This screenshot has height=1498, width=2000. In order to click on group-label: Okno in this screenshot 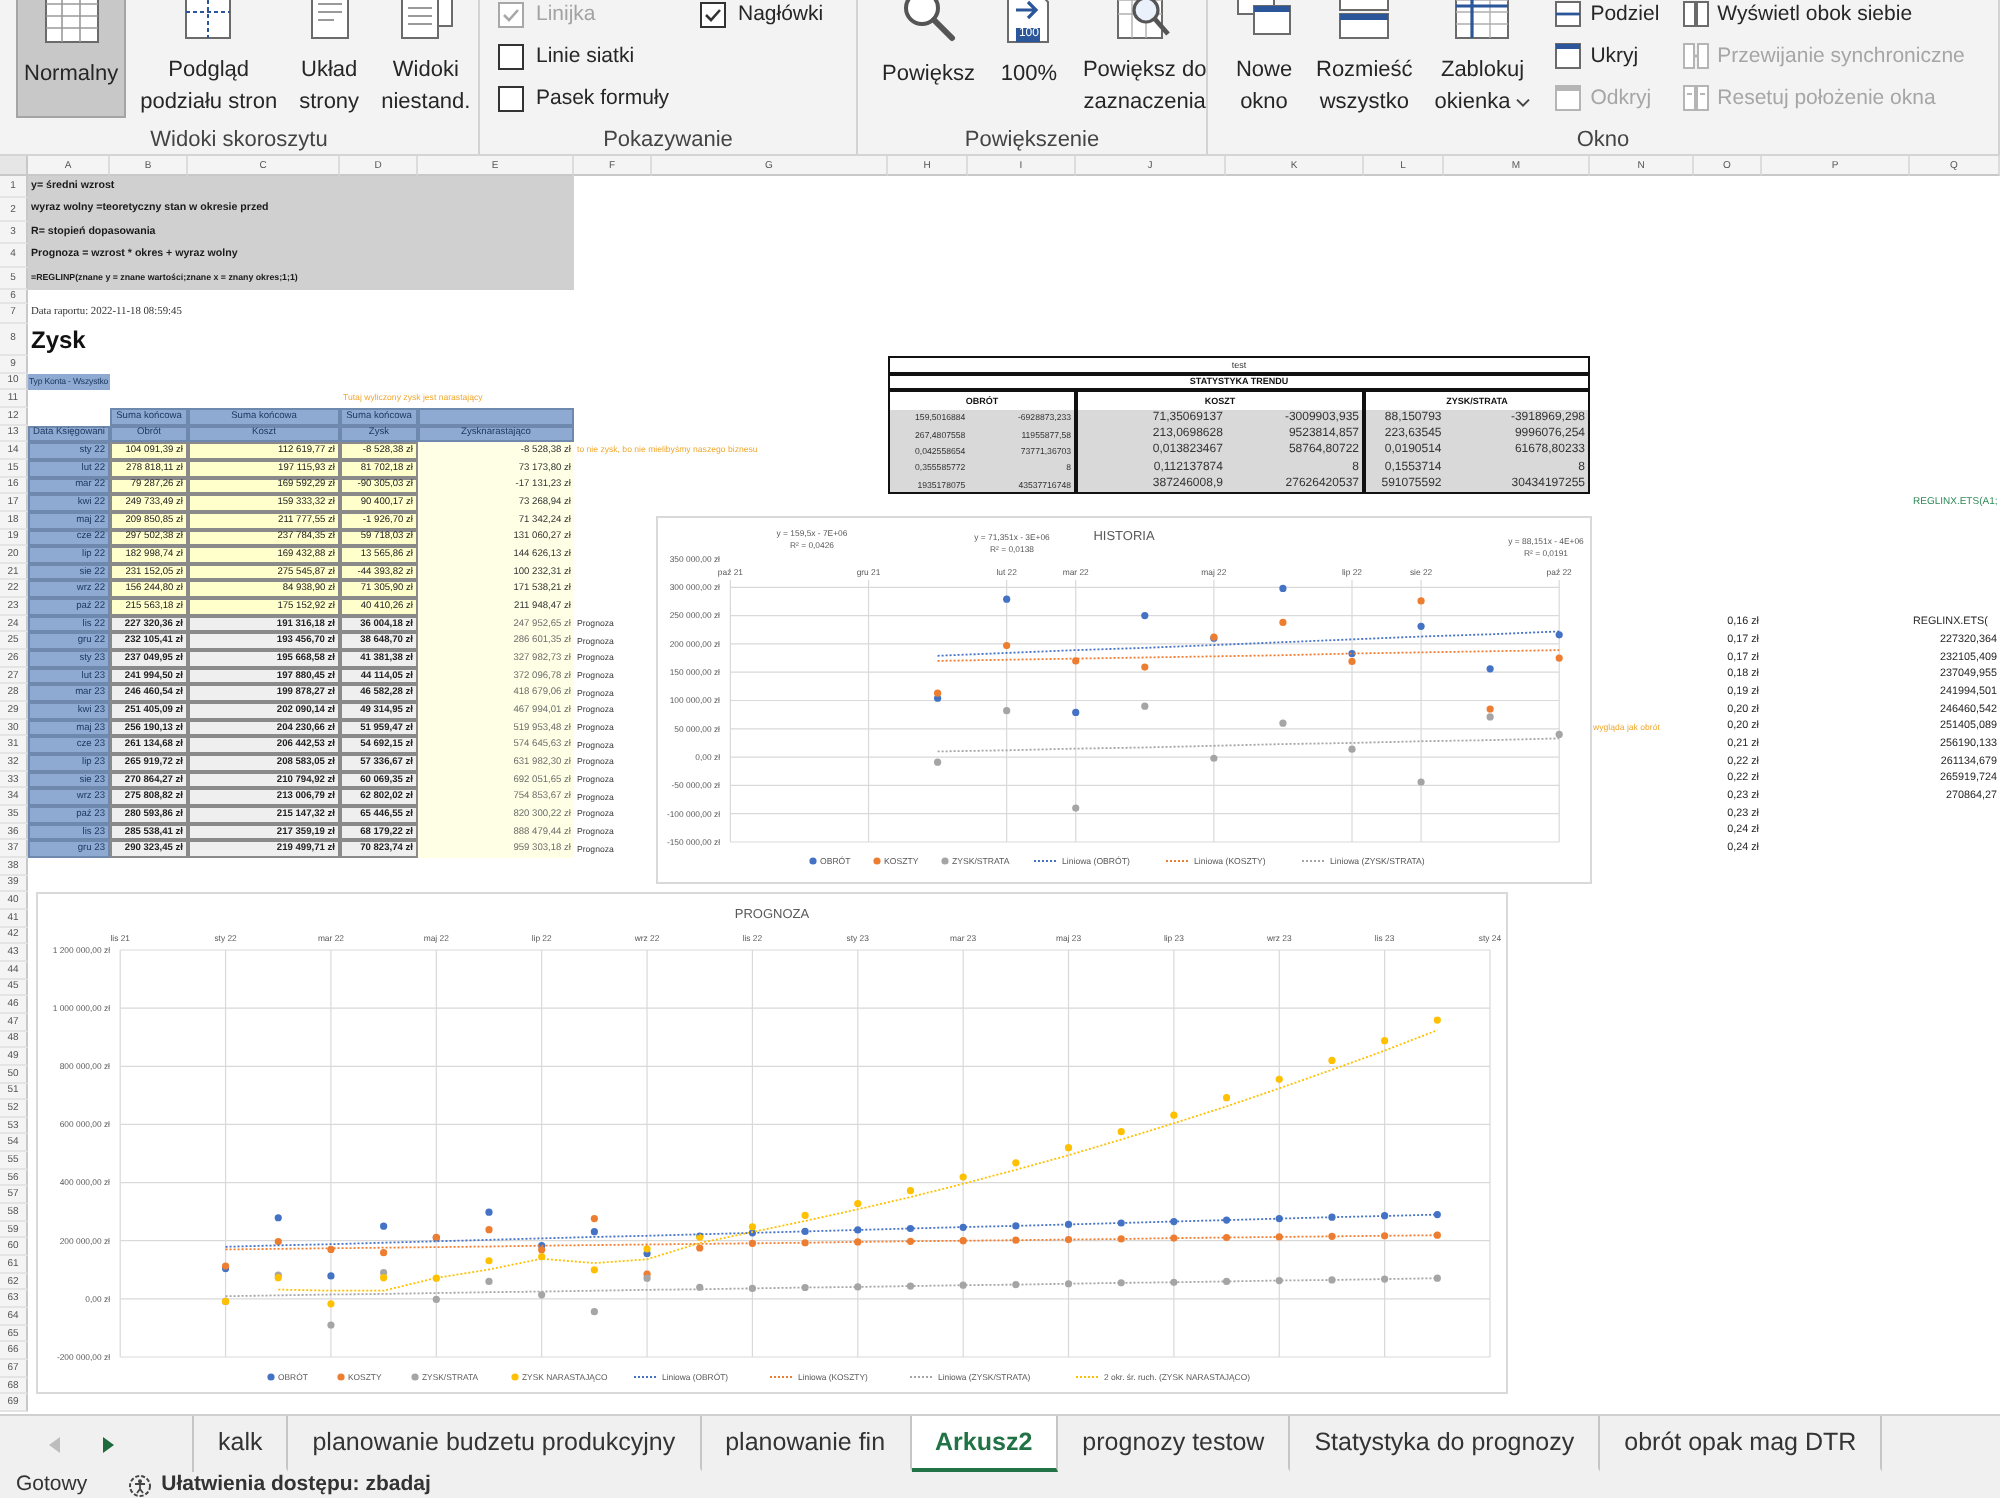, I will do `click(1603, 141)`.